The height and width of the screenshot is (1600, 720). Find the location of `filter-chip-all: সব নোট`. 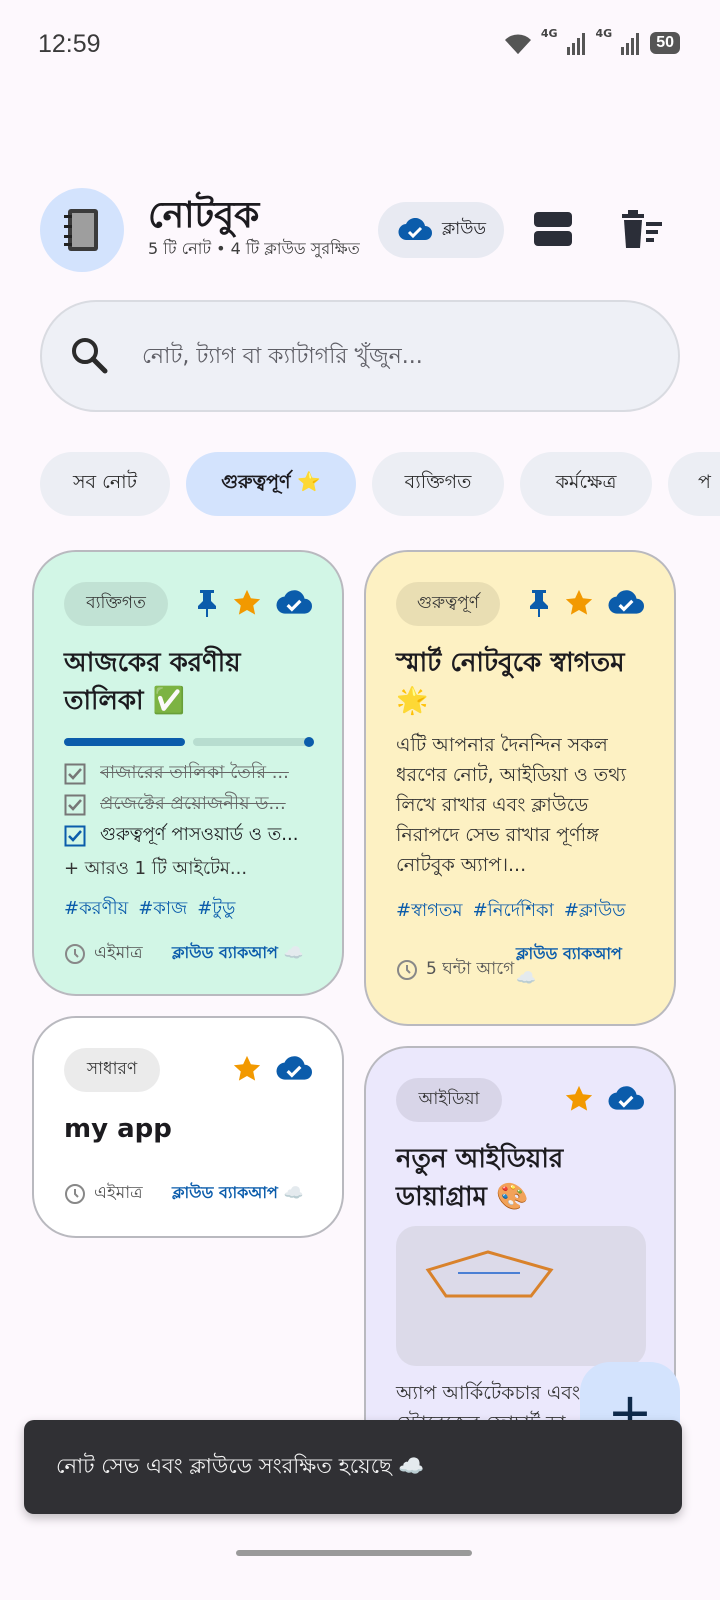

filter-chip-all: সব নোট is located at coordinates (105, 484).